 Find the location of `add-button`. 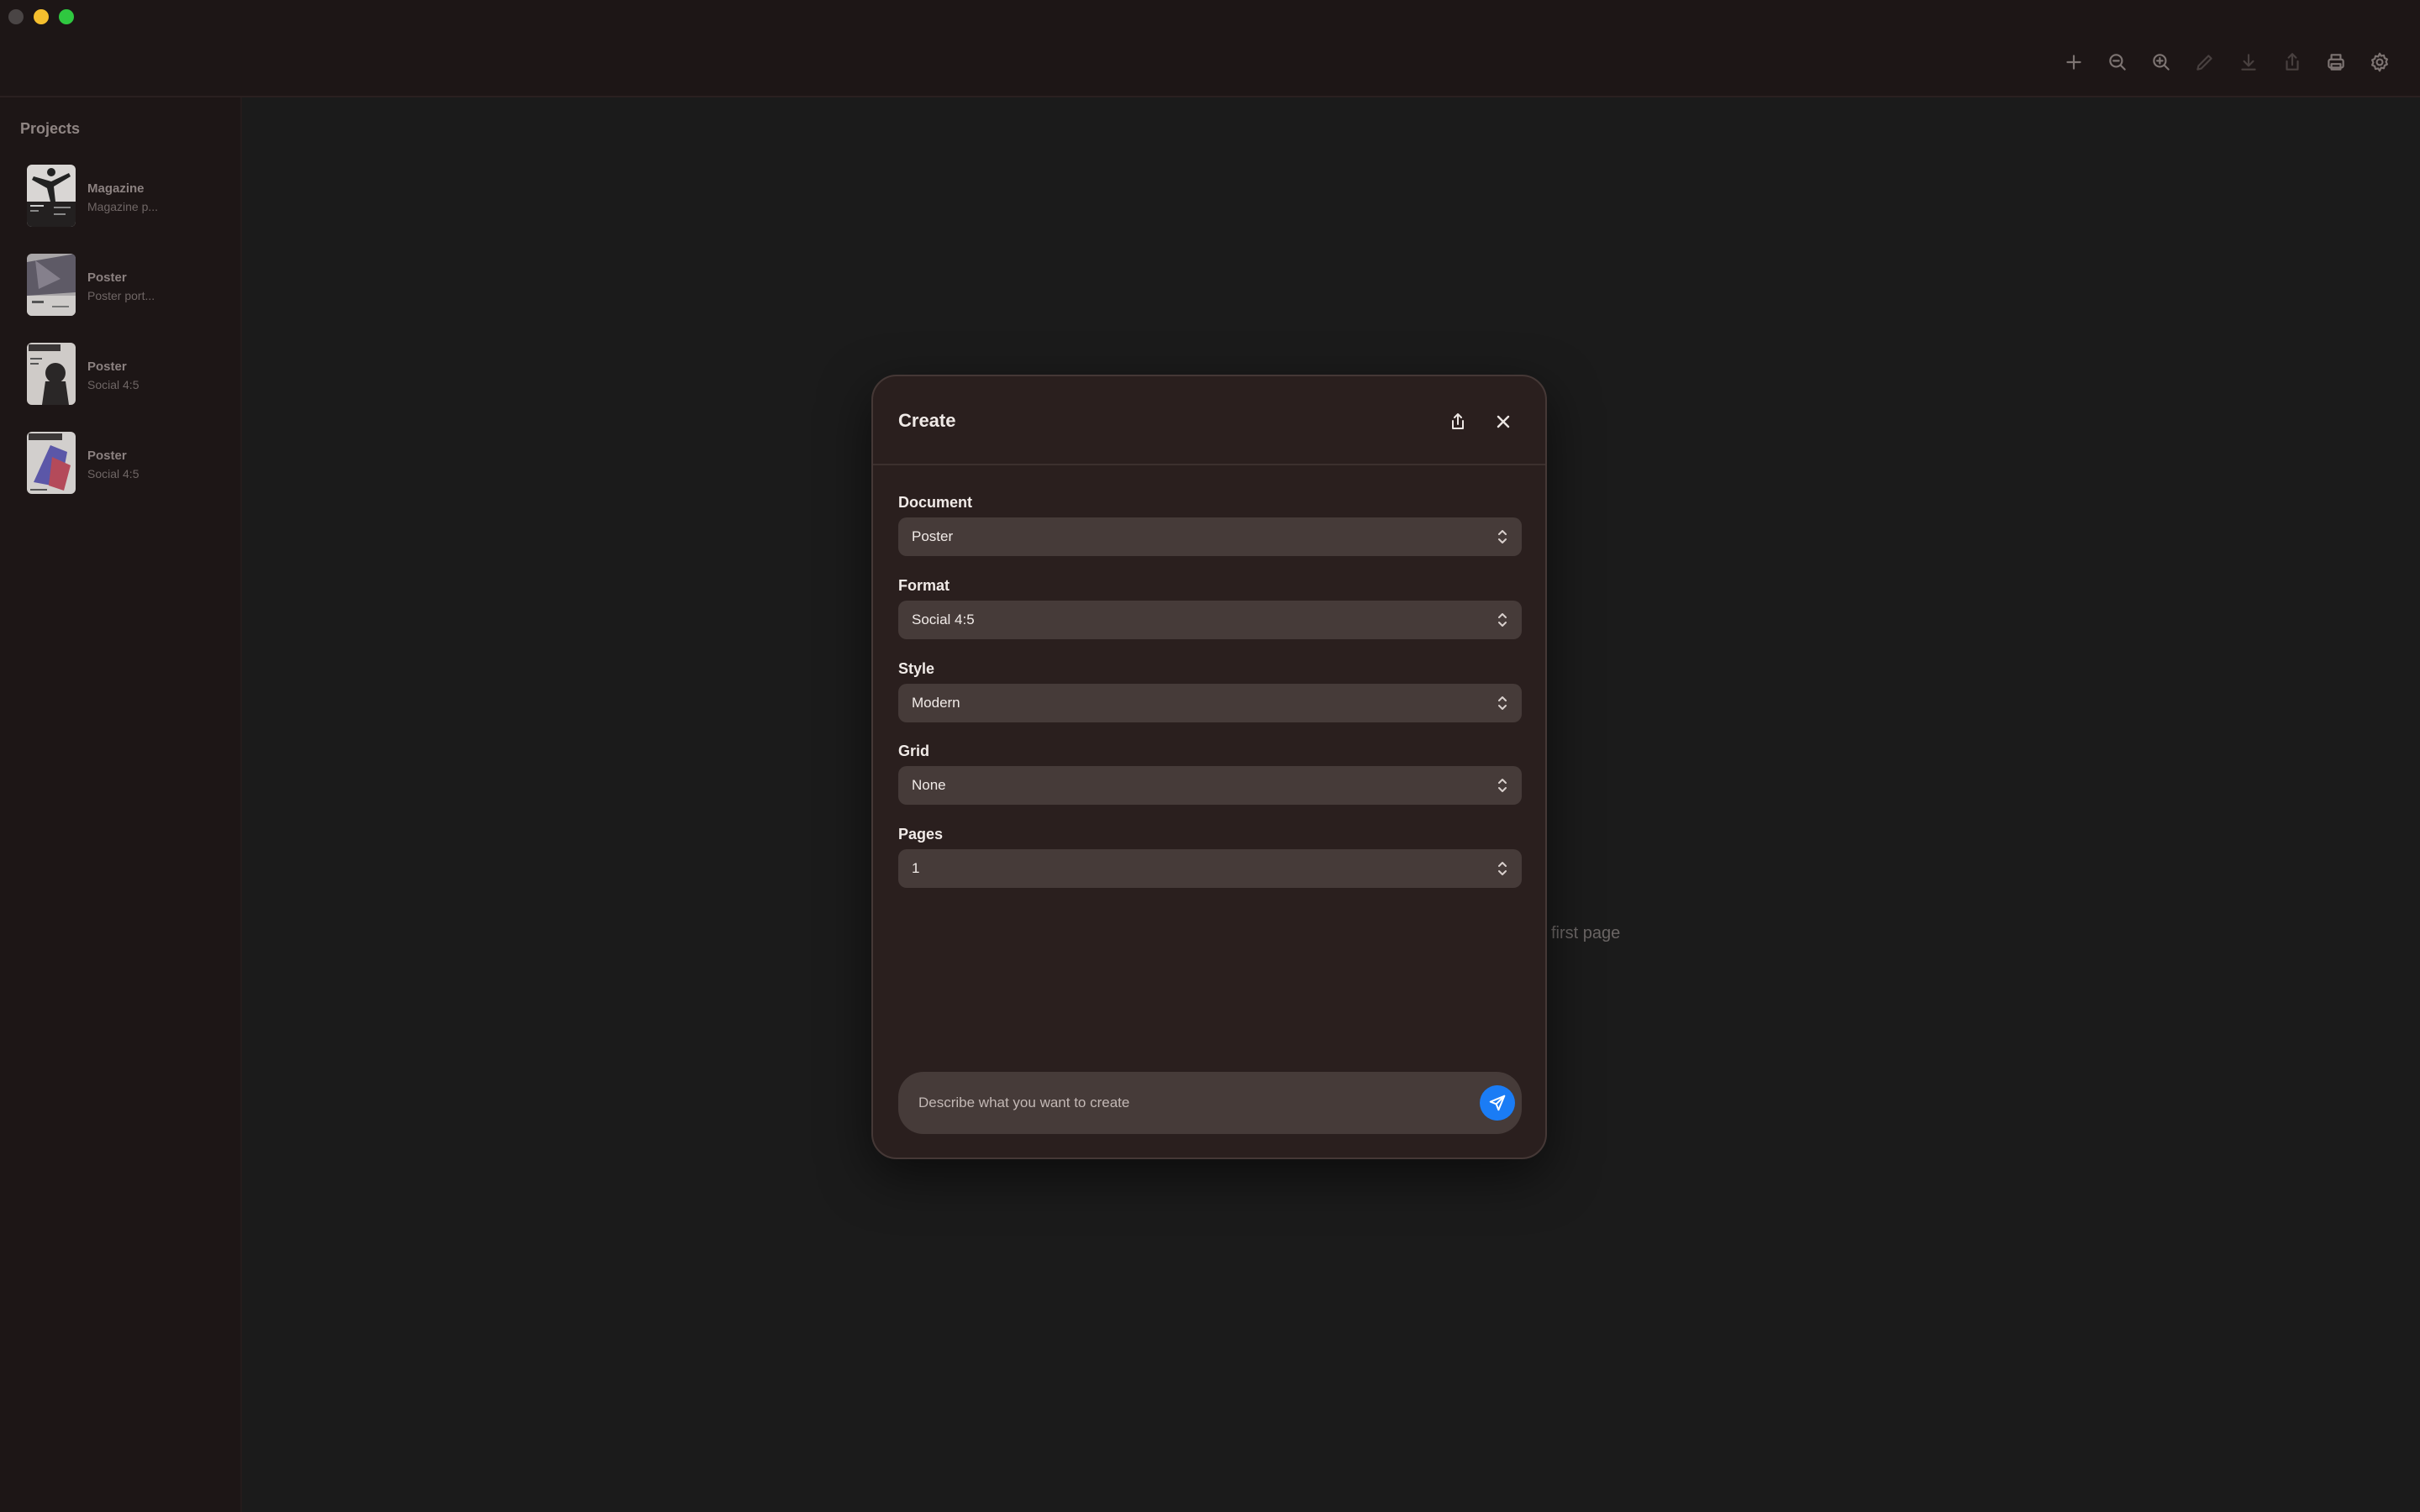

add-button is located at coordinates (2074, 62).